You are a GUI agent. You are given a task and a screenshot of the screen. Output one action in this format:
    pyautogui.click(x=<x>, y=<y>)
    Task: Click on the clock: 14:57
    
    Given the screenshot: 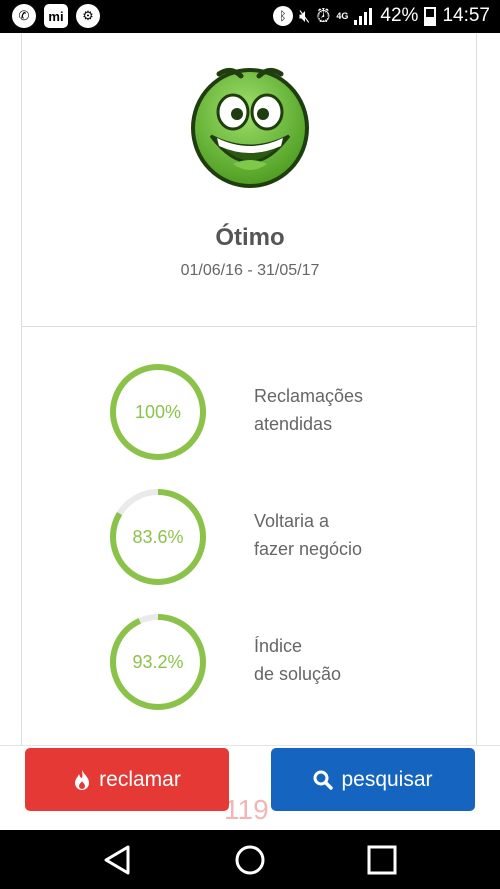 What is the action you would take?
    pyautogui.click(x=466, y=15)
    